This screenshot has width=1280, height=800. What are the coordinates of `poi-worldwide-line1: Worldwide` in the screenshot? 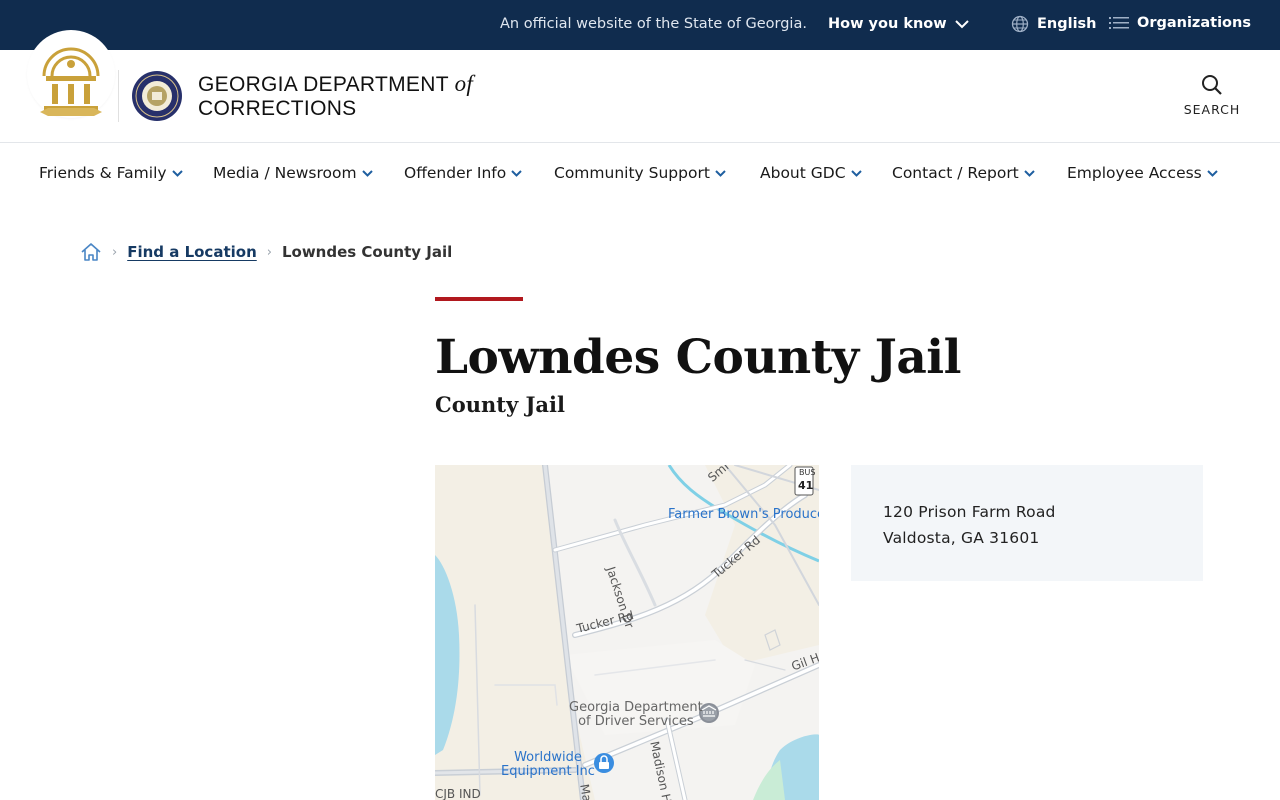 It's located at (548, 757).